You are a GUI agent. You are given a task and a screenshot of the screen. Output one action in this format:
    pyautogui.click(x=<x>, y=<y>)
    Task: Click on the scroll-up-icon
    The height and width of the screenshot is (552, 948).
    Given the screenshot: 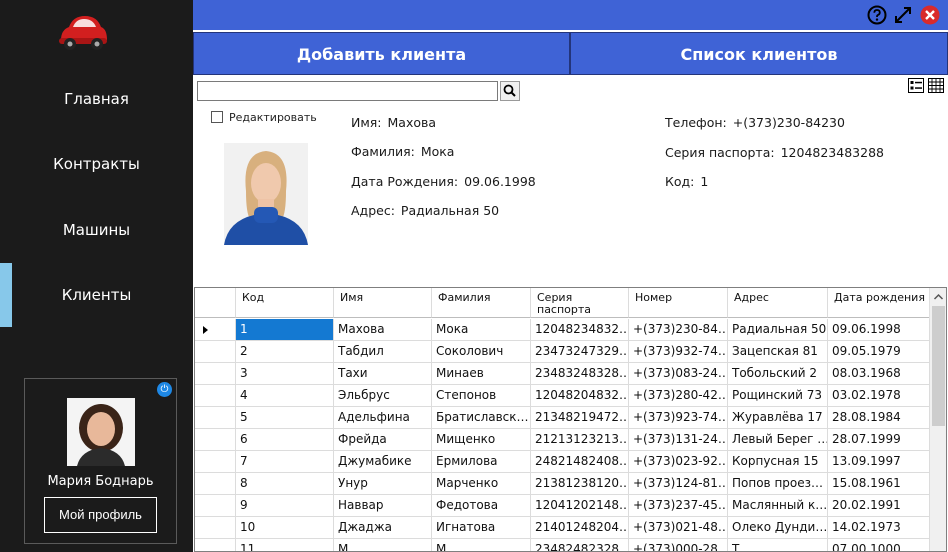 What is the action you would take?
    pyautogui.click(x=938, y=297)
    